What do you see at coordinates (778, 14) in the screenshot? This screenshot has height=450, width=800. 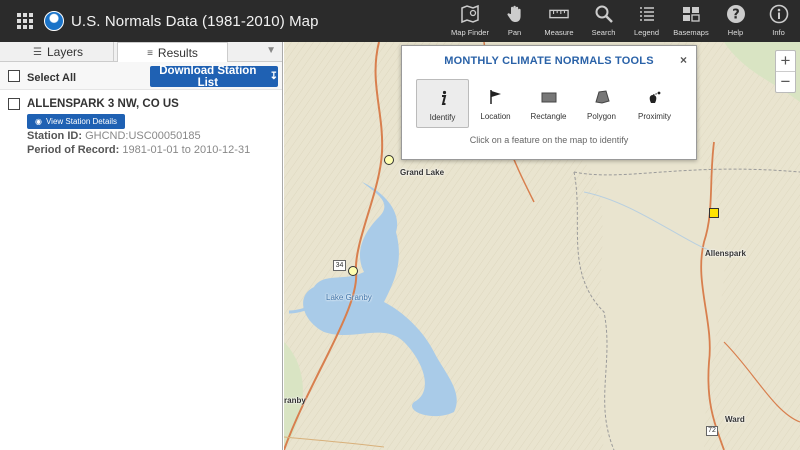 I see `info-icon` at bounding box center [778, 14].